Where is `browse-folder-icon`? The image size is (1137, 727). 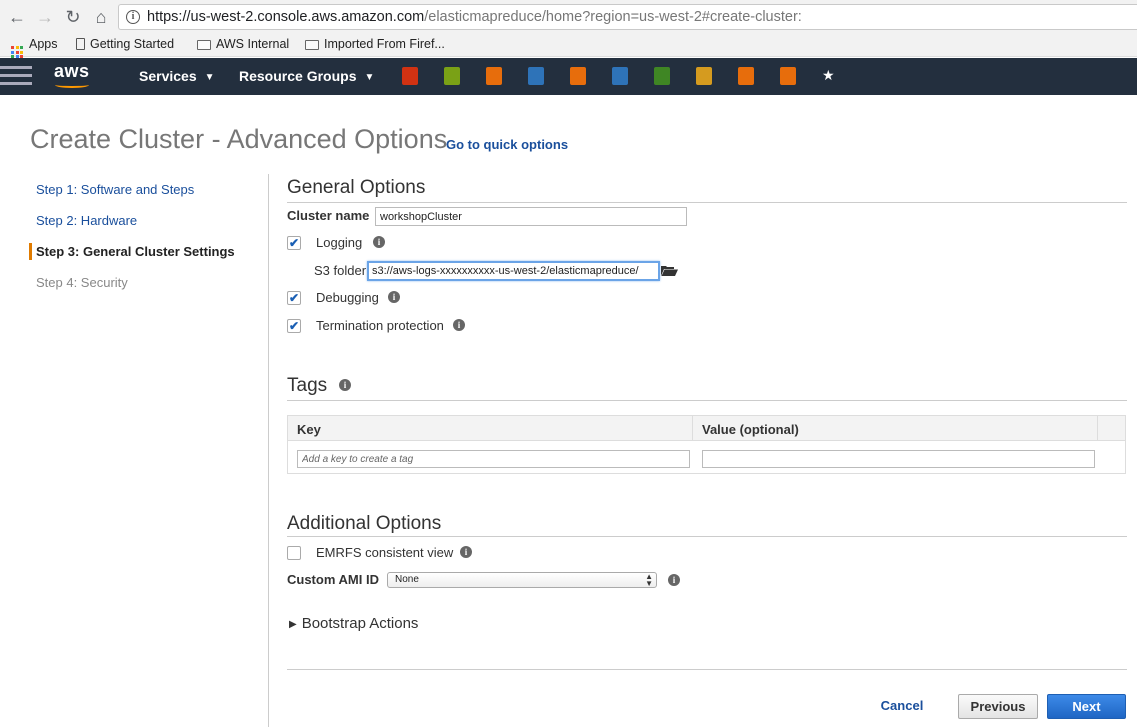
browse-folder-icon is located at coordinates (669, 270).